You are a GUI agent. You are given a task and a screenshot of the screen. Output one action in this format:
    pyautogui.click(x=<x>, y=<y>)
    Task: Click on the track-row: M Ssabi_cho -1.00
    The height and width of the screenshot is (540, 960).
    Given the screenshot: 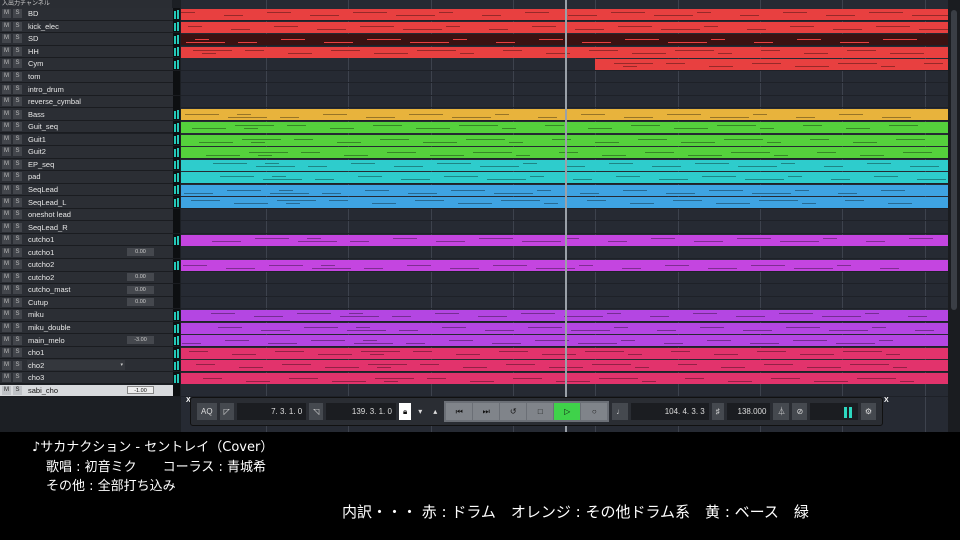 What is the action you would take?
    pyautogui.click(x=90, y=391)
    